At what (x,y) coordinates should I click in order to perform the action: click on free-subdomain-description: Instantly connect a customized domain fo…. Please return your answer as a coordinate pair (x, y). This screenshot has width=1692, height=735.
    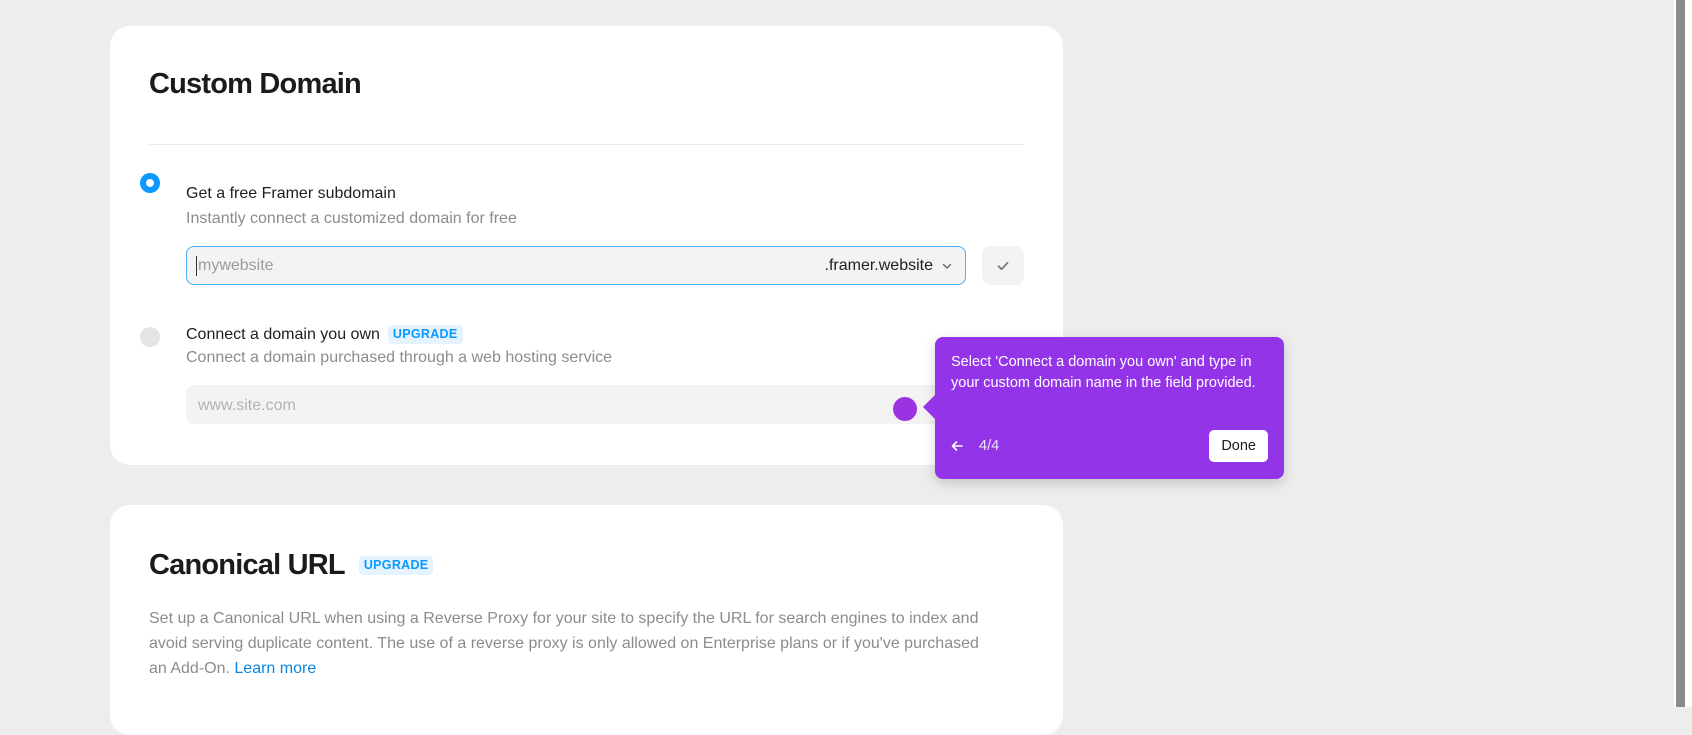
    Looking at the image, I should click on (351, 218).